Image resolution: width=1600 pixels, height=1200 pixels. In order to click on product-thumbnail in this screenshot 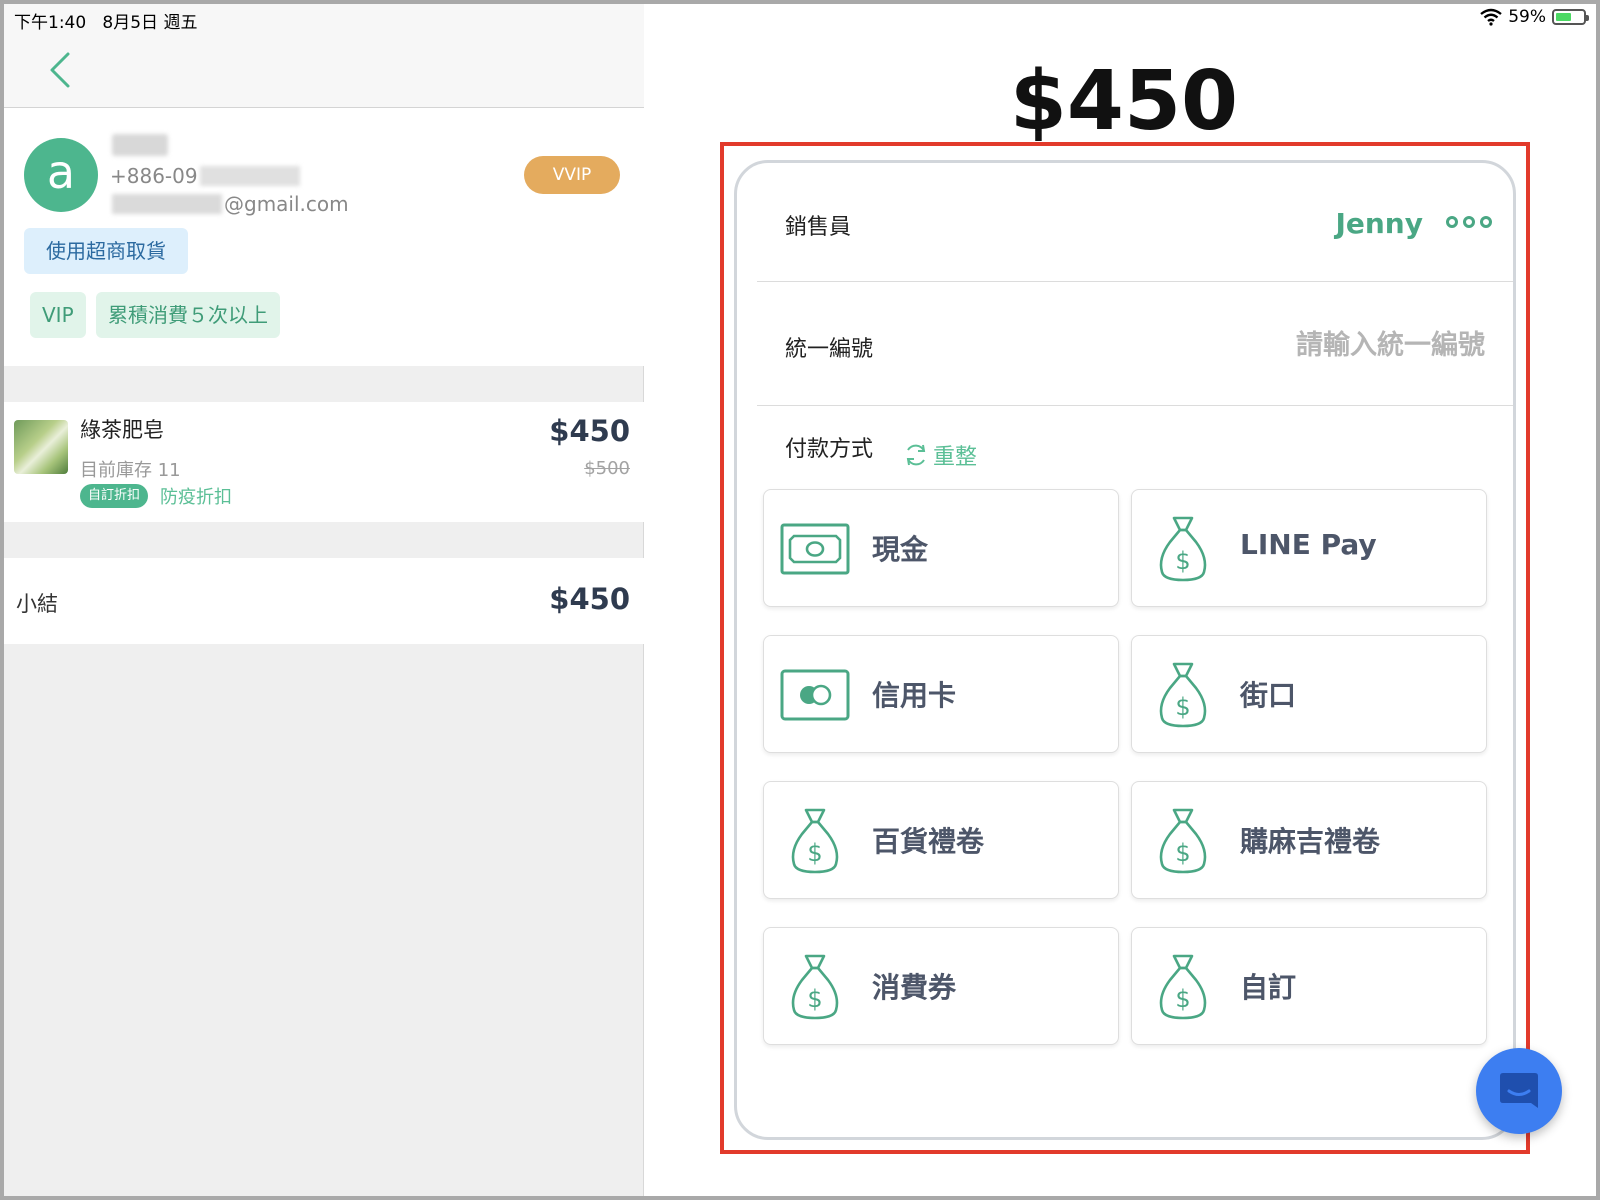, I will do `click(41, 447)`.